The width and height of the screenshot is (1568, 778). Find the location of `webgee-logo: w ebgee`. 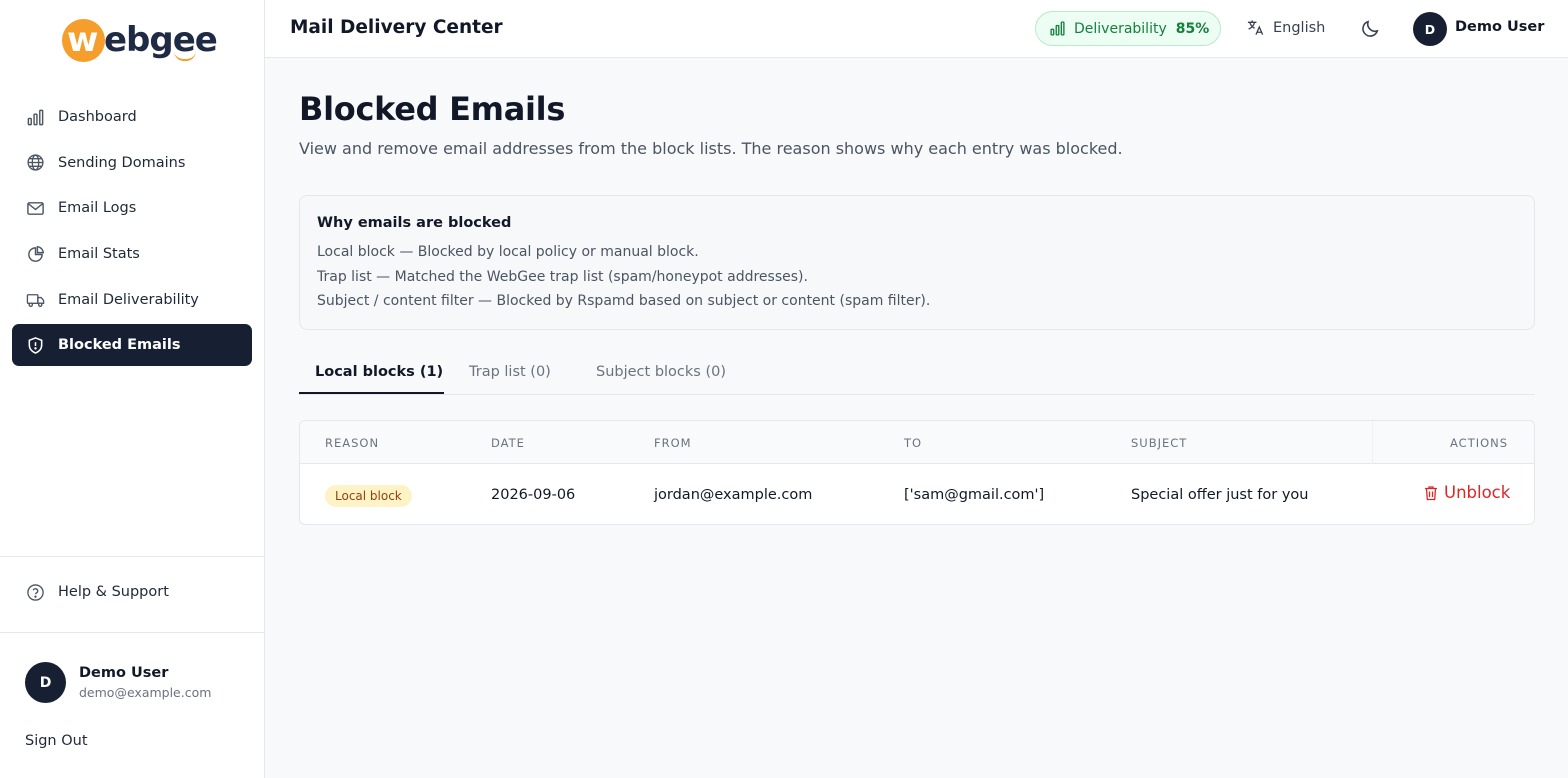

webgee-logo: w ebgee is located at coordinates (140, 41).